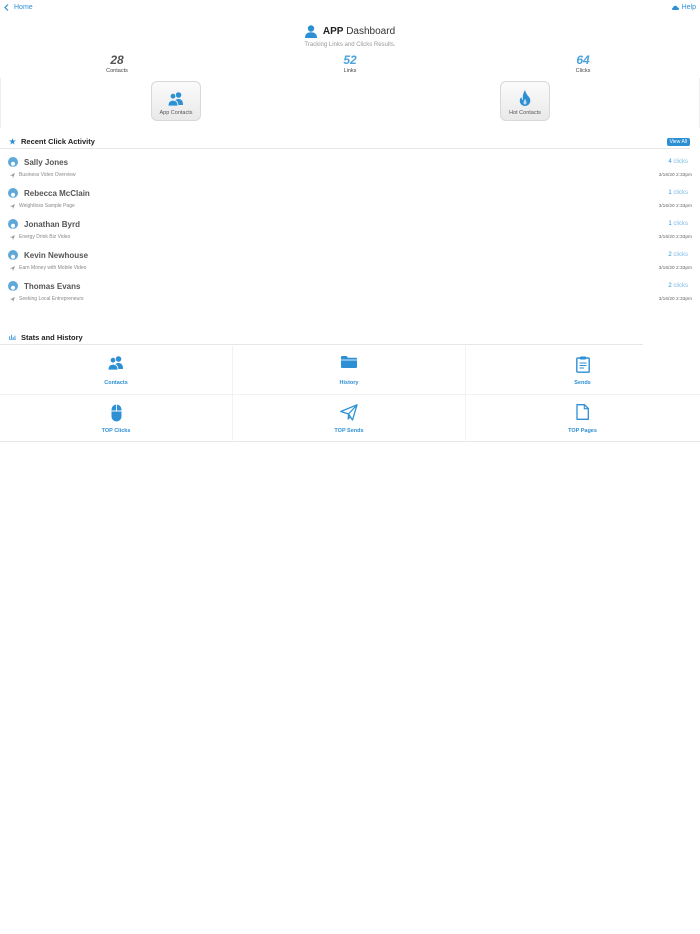  I want to click on help-link: Help, so click(683, 7).